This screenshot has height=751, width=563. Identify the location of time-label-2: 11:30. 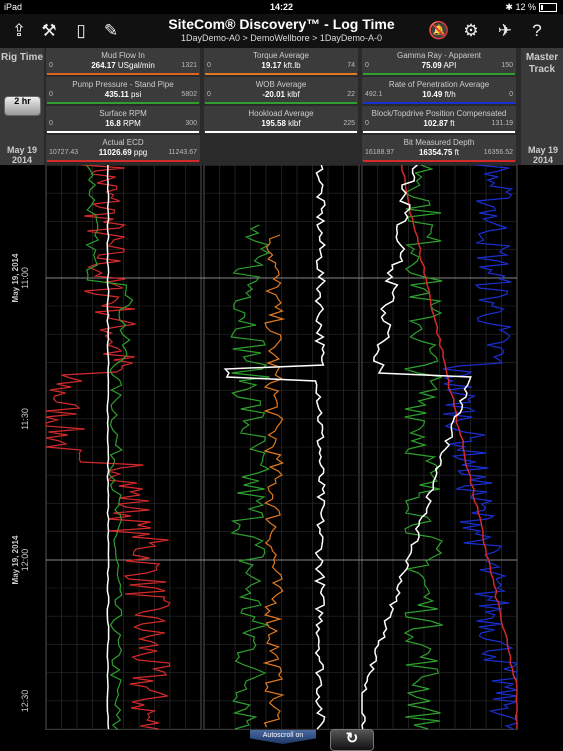
(25, 419).